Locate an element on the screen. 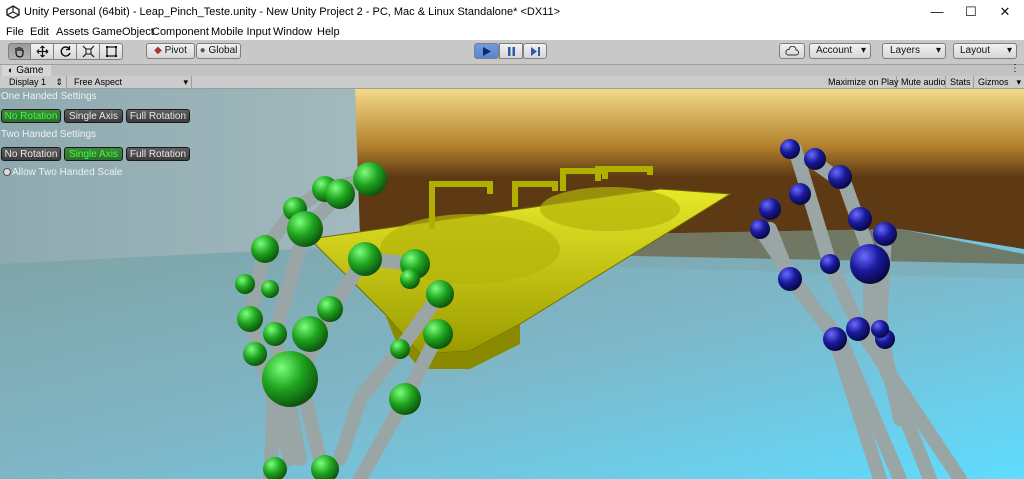  play-icon is located at coordinates (487, 51).